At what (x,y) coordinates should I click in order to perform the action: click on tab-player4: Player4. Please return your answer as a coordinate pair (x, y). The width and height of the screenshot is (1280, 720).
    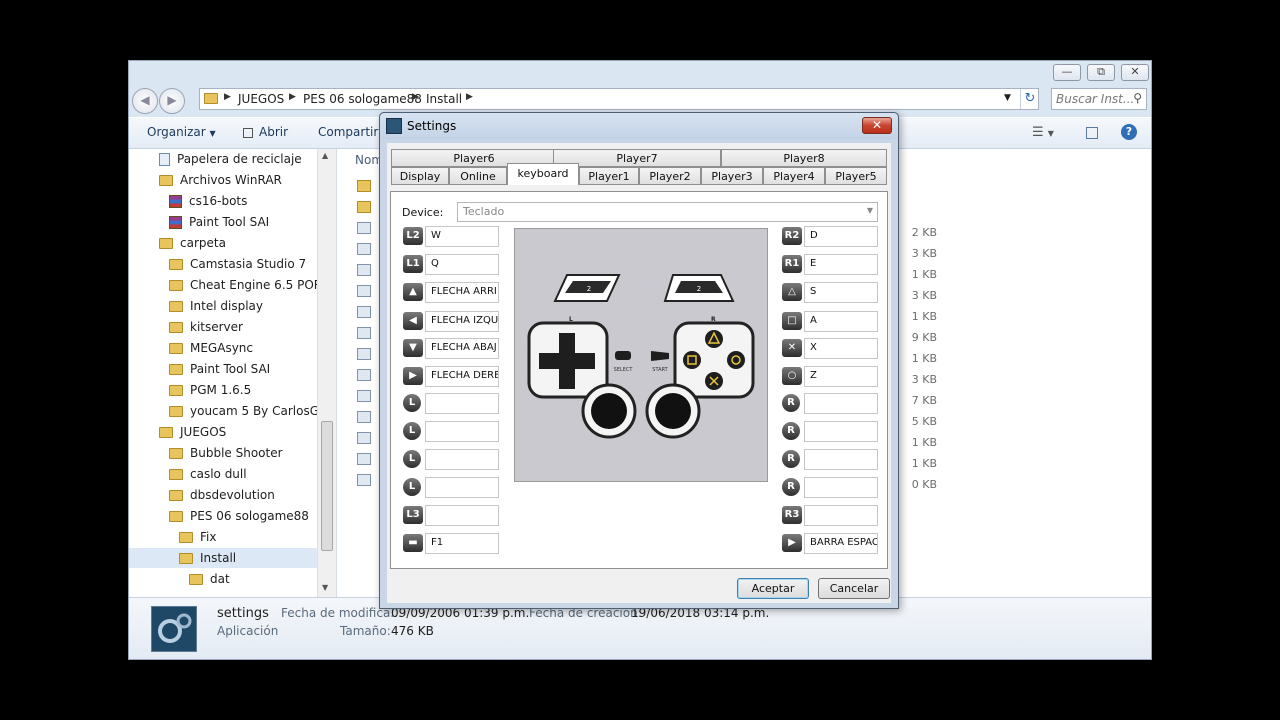
    Looking at the image, I should click on (794, 176).